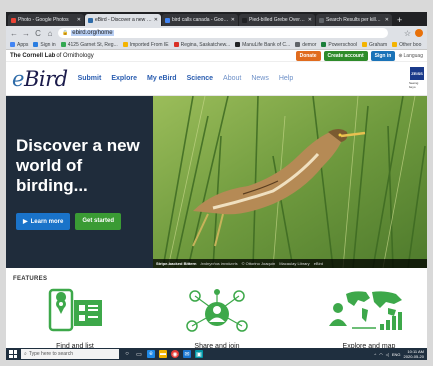  I want to click on feature-share: Share and join, so click(217, 319).